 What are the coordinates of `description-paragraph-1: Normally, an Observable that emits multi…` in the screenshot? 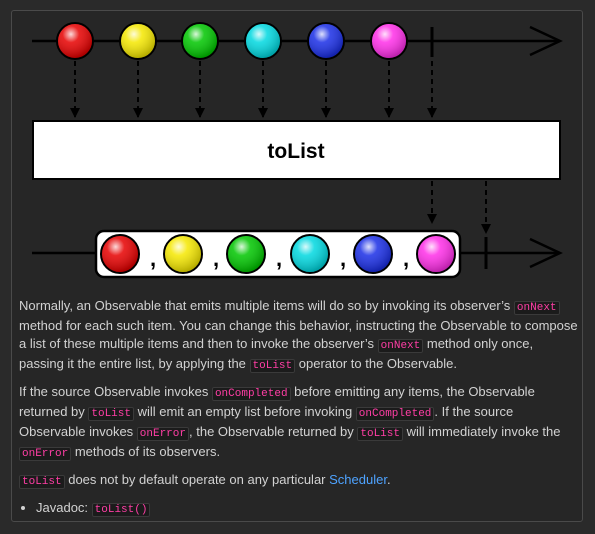 It's located at (298, 335).